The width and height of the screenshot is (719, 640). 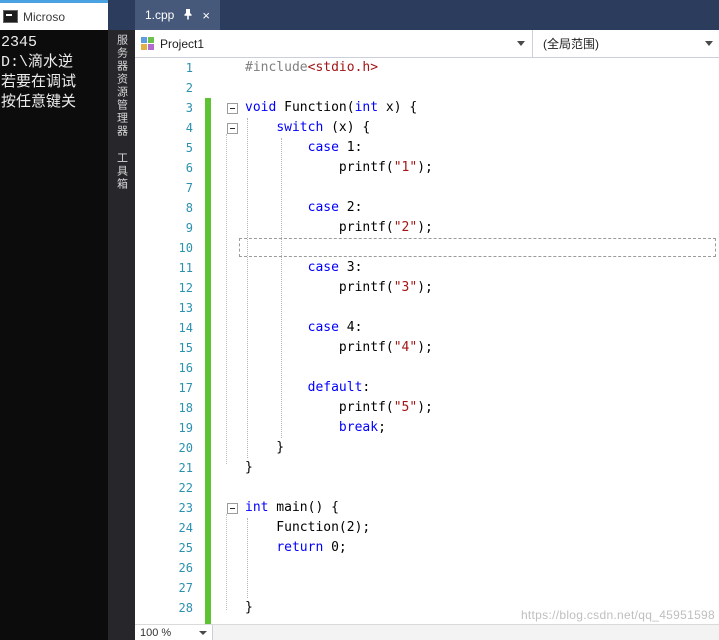 I want to click on zoom-level-label: 100 %, so click(x=156, y=632).